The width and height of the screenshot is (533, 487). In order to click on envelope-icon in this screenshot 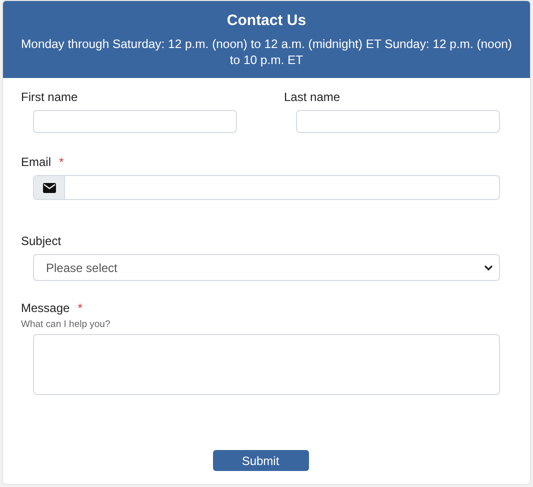, I will do `click(49, 187)`.